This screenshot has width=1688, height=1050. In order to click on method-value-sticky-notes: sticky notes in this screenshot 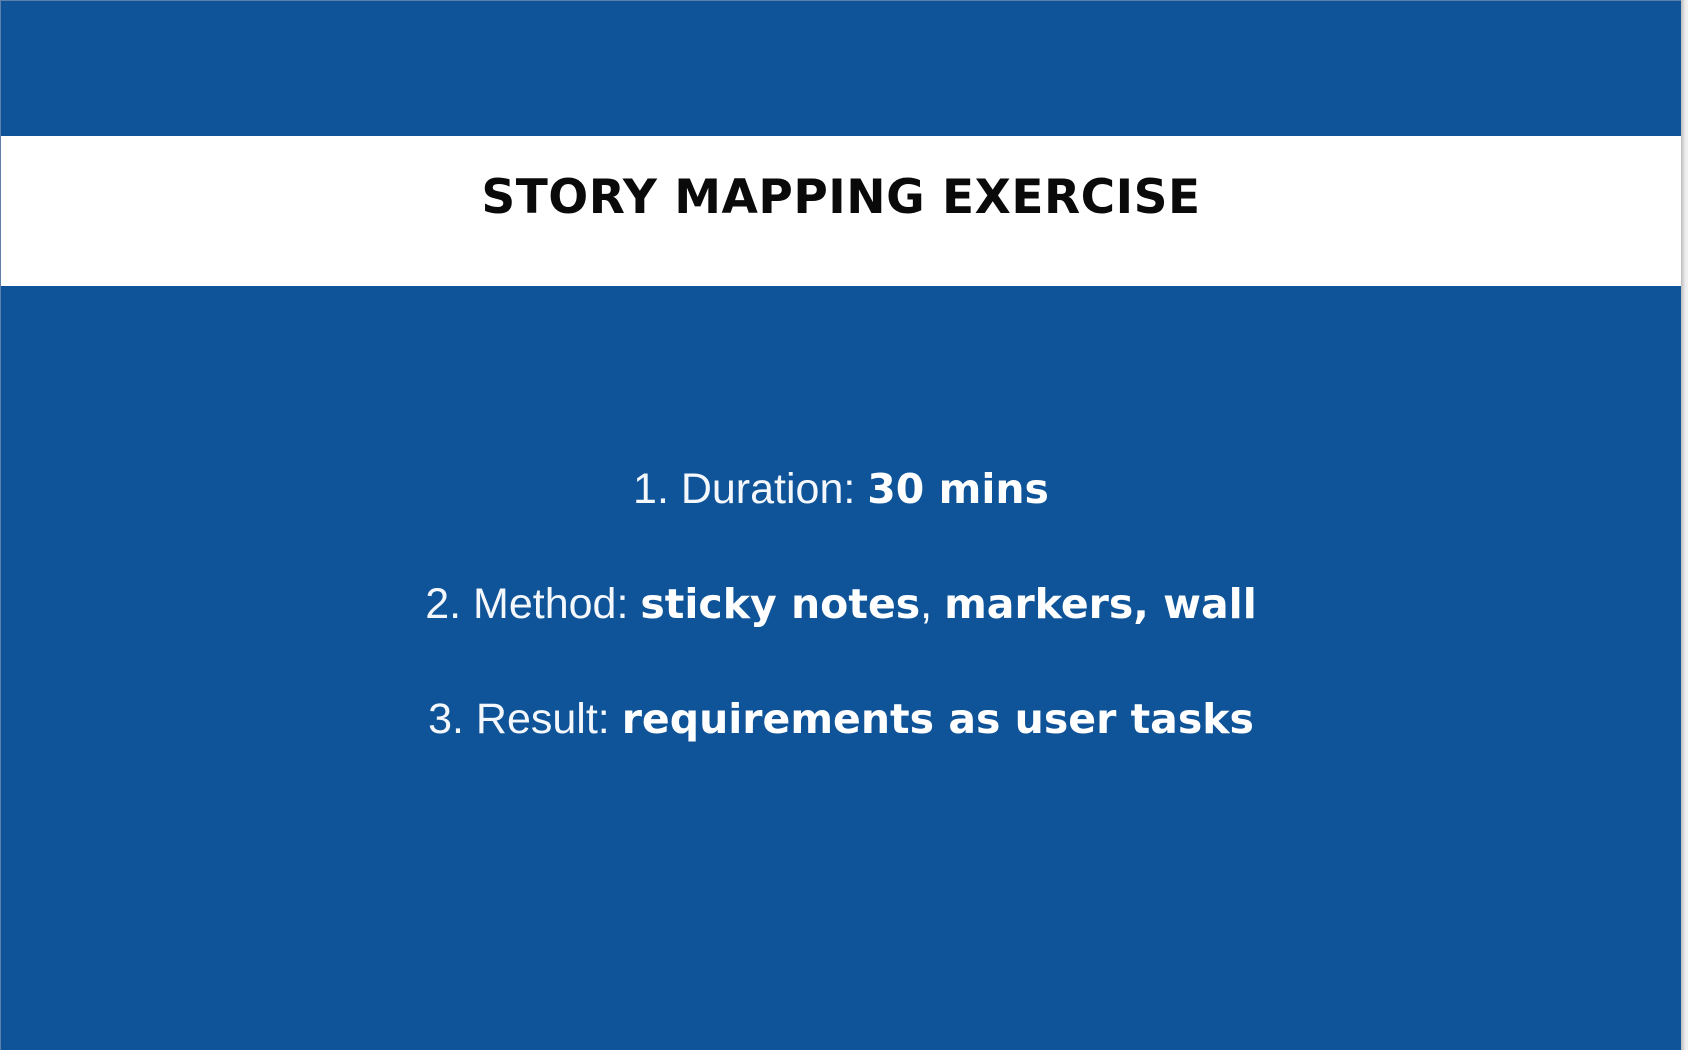, I will do `click(780, 604)`.